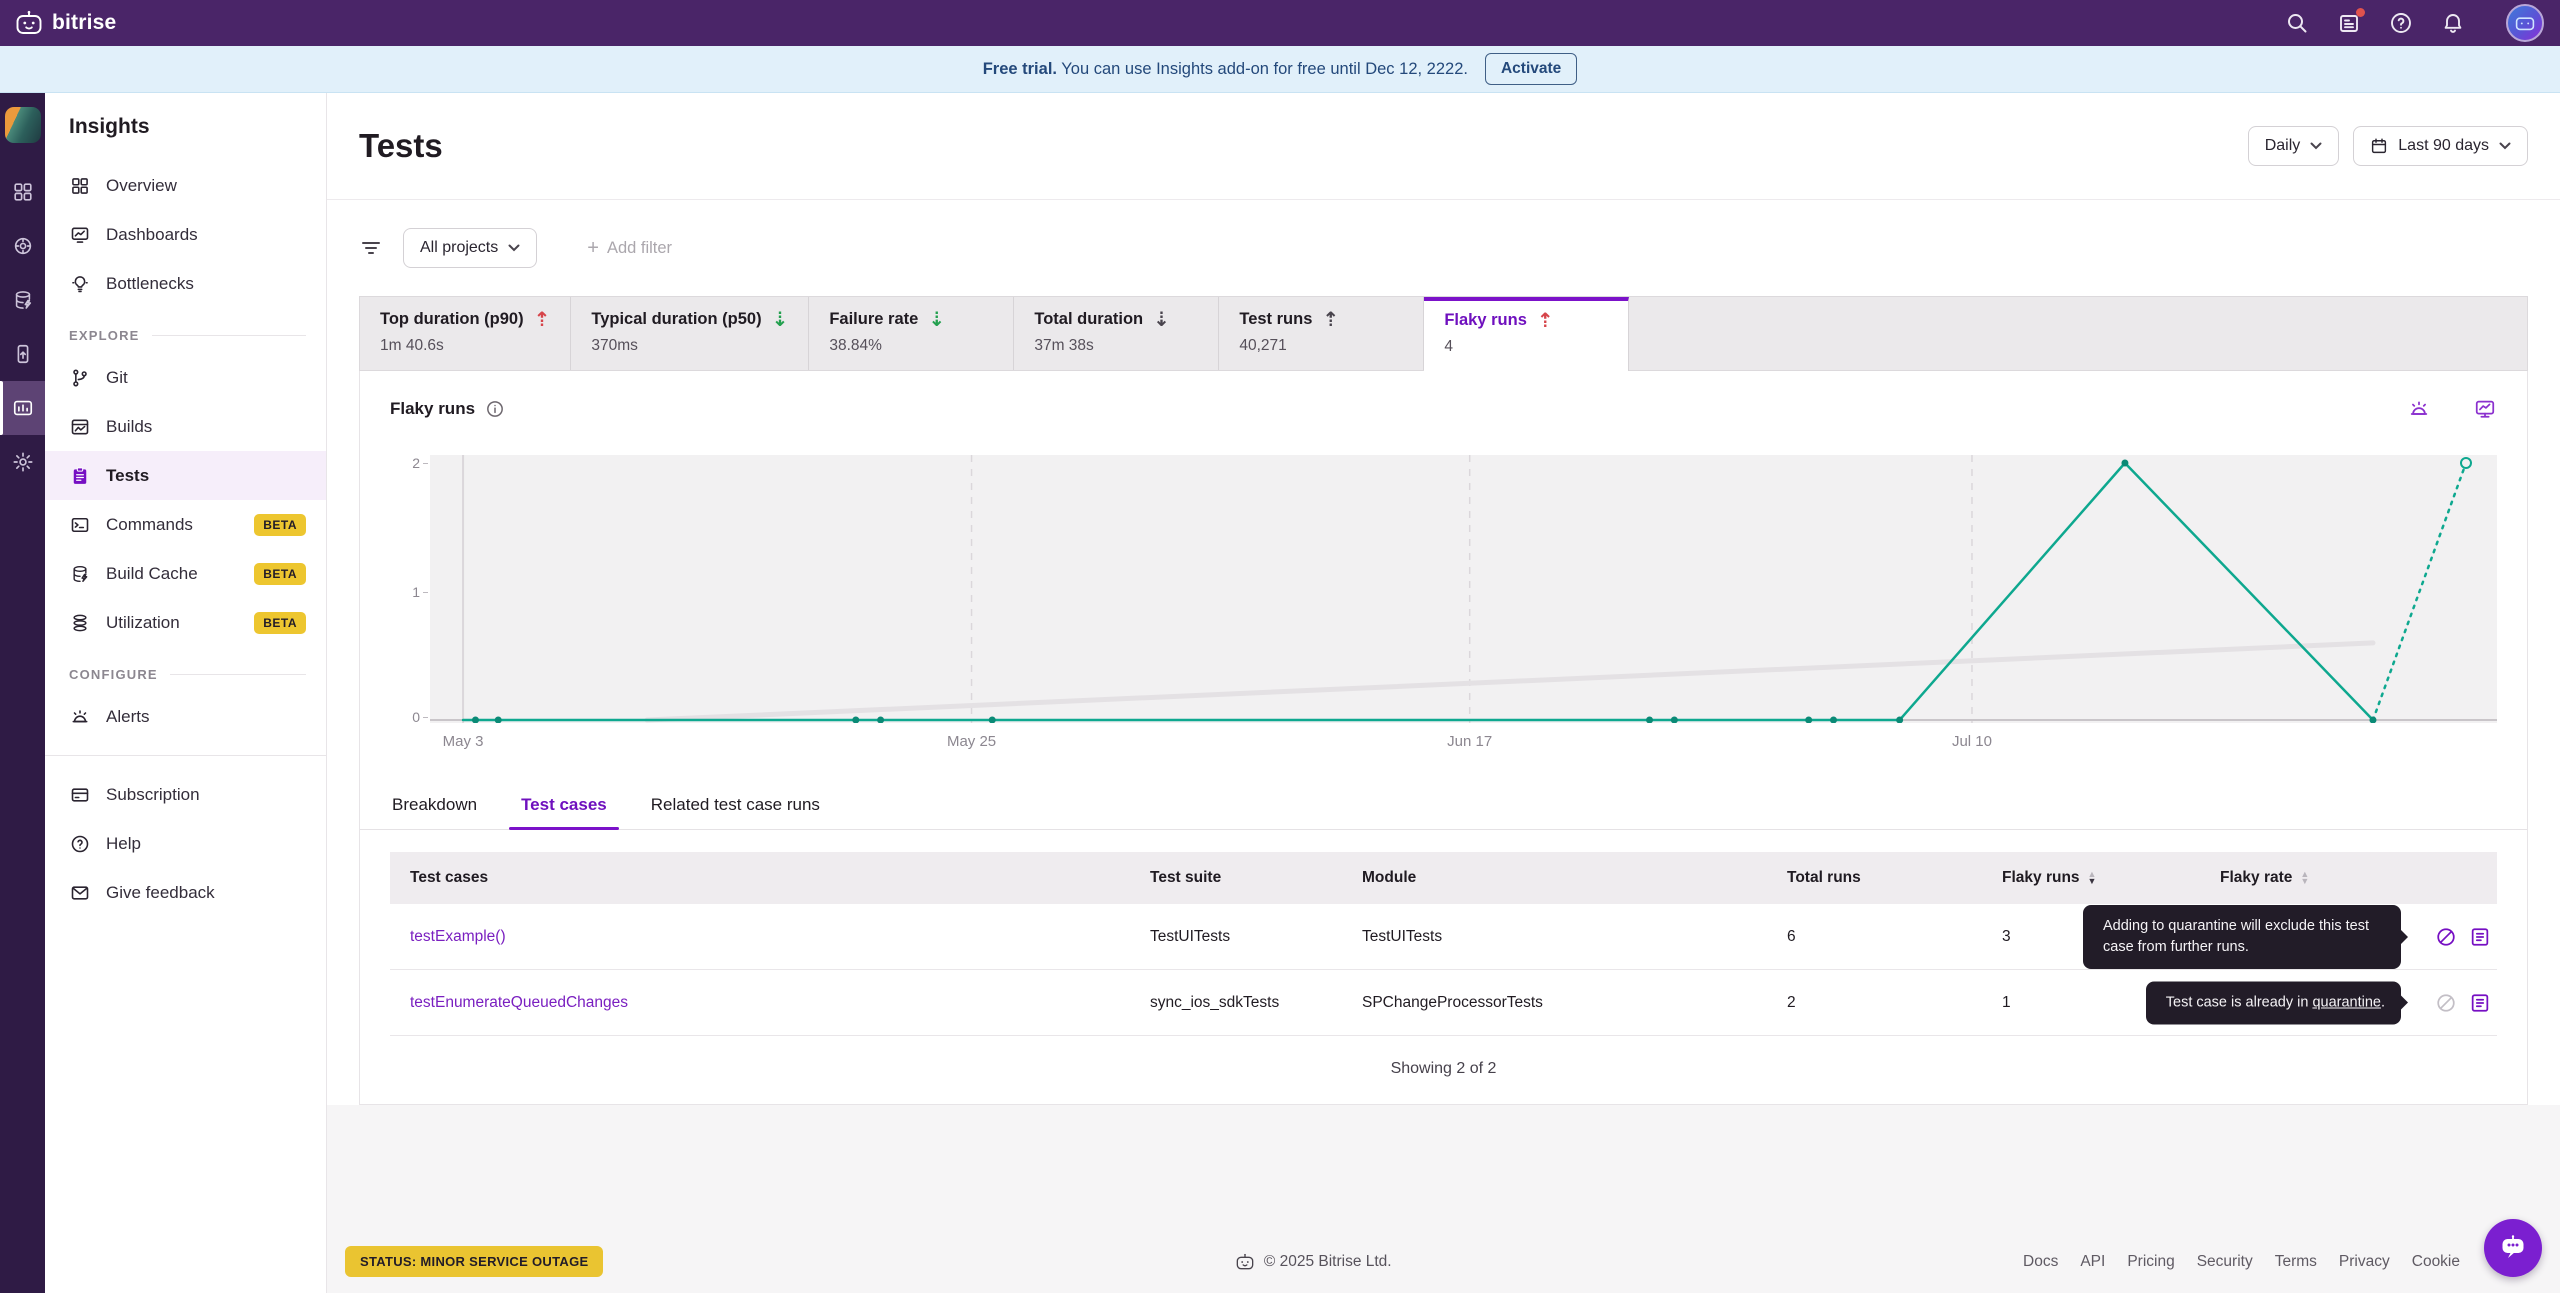 The image size is (2560, 1293). What do you see at coordinates (2513, 1248) in the screenshot?
I see `chat-widget-button` at bounding box center [2513, 1248].